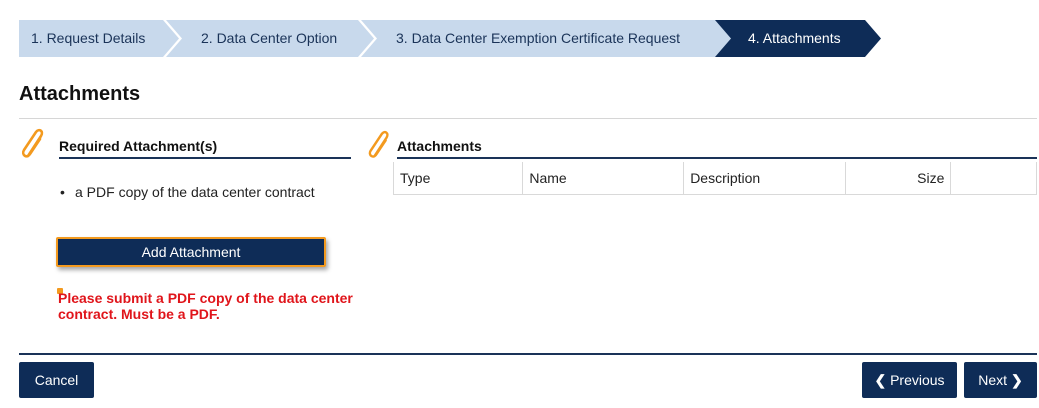 The width and height of the screenshot is (1039, 408). What do you see at coordinates (898, 178) in the screenshot?
I see `column-size: Size` at bounding box center [898, 178].